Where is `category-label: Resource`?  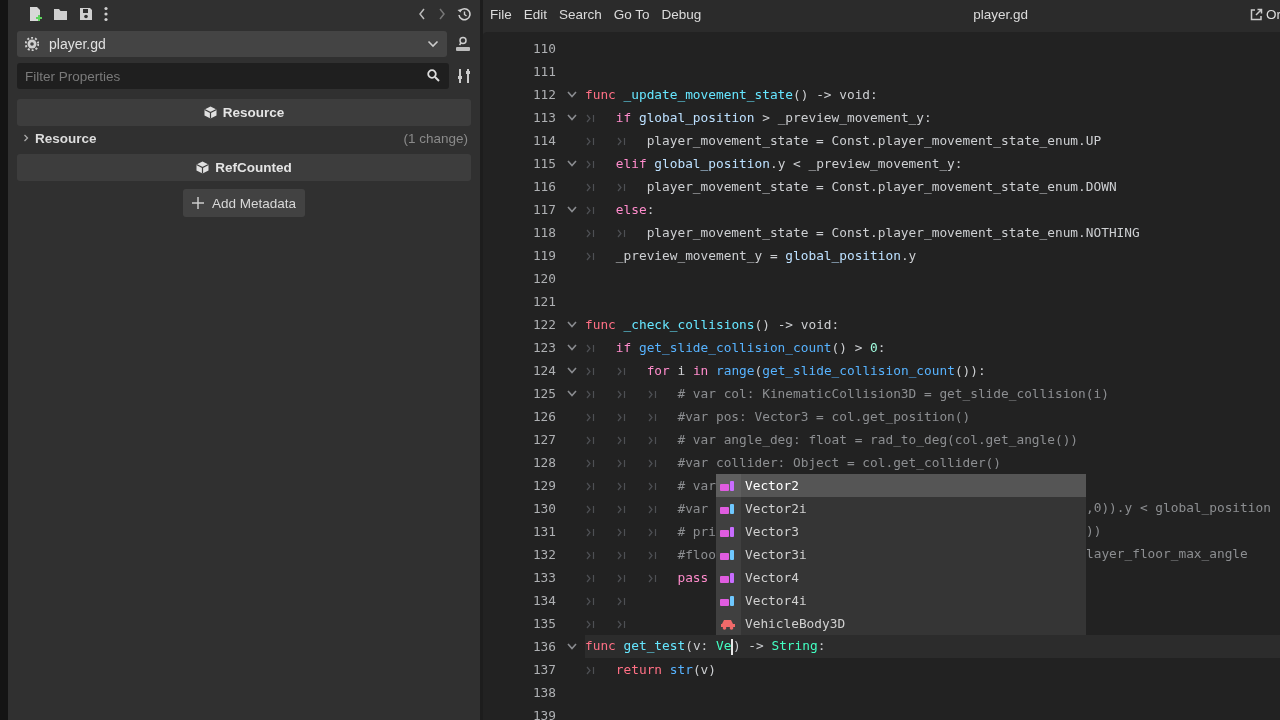 category-label: Resource is located at coordinates (66, 138).